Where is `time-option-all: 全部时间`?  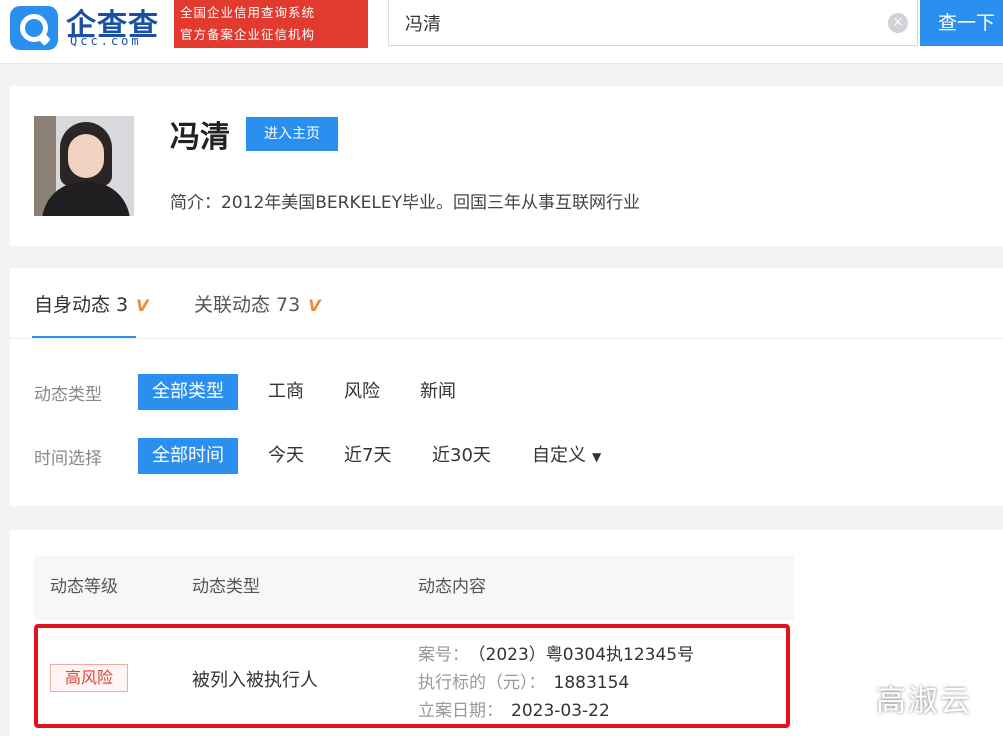 time-option-all: 全部时间 is located at coordinates (188, 456).